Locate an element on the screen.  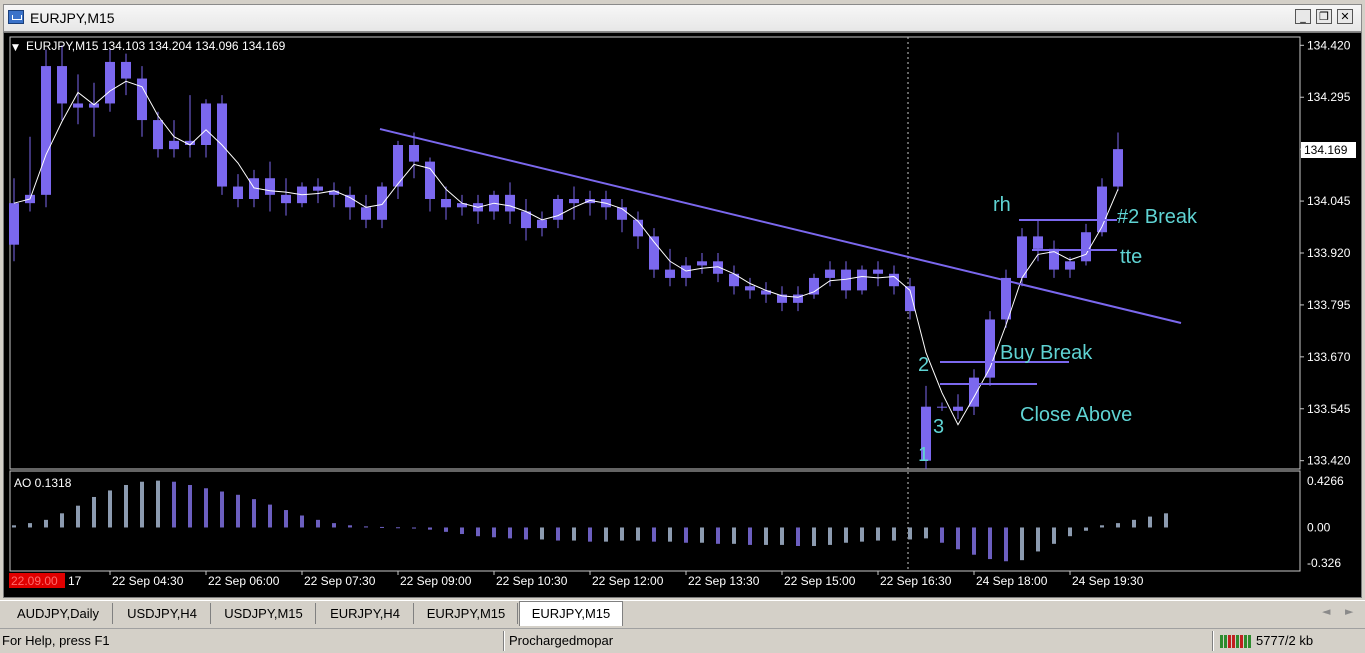
time-tick-label: 22 Sep 13:30 is located at coordinates (724, 581).